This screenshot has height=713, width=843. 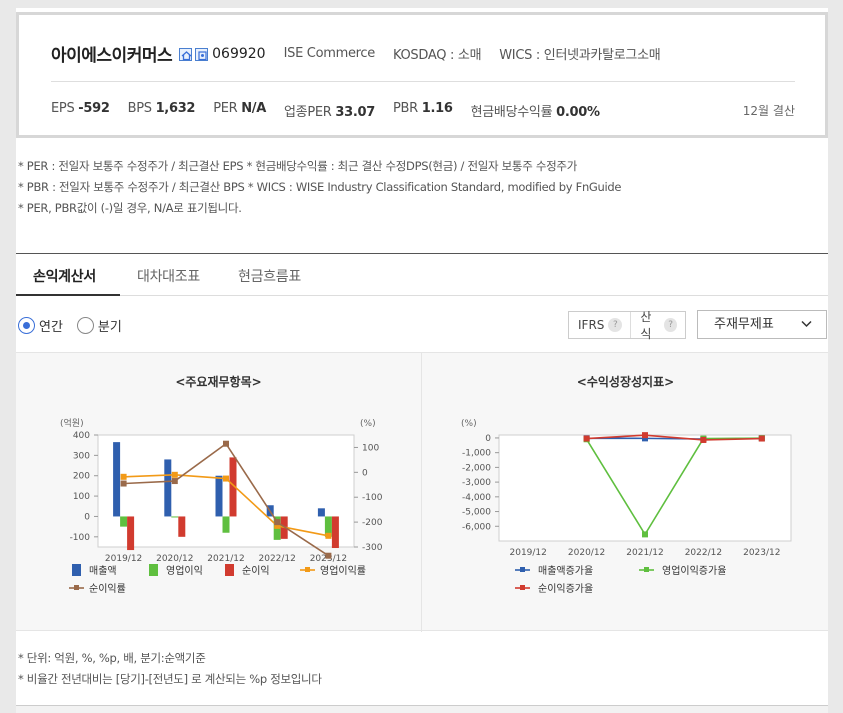 What do you see at coordinates (256, 571) in the screenshot?
I see `legend-label: 순이익` at bounding box center [256, 571].